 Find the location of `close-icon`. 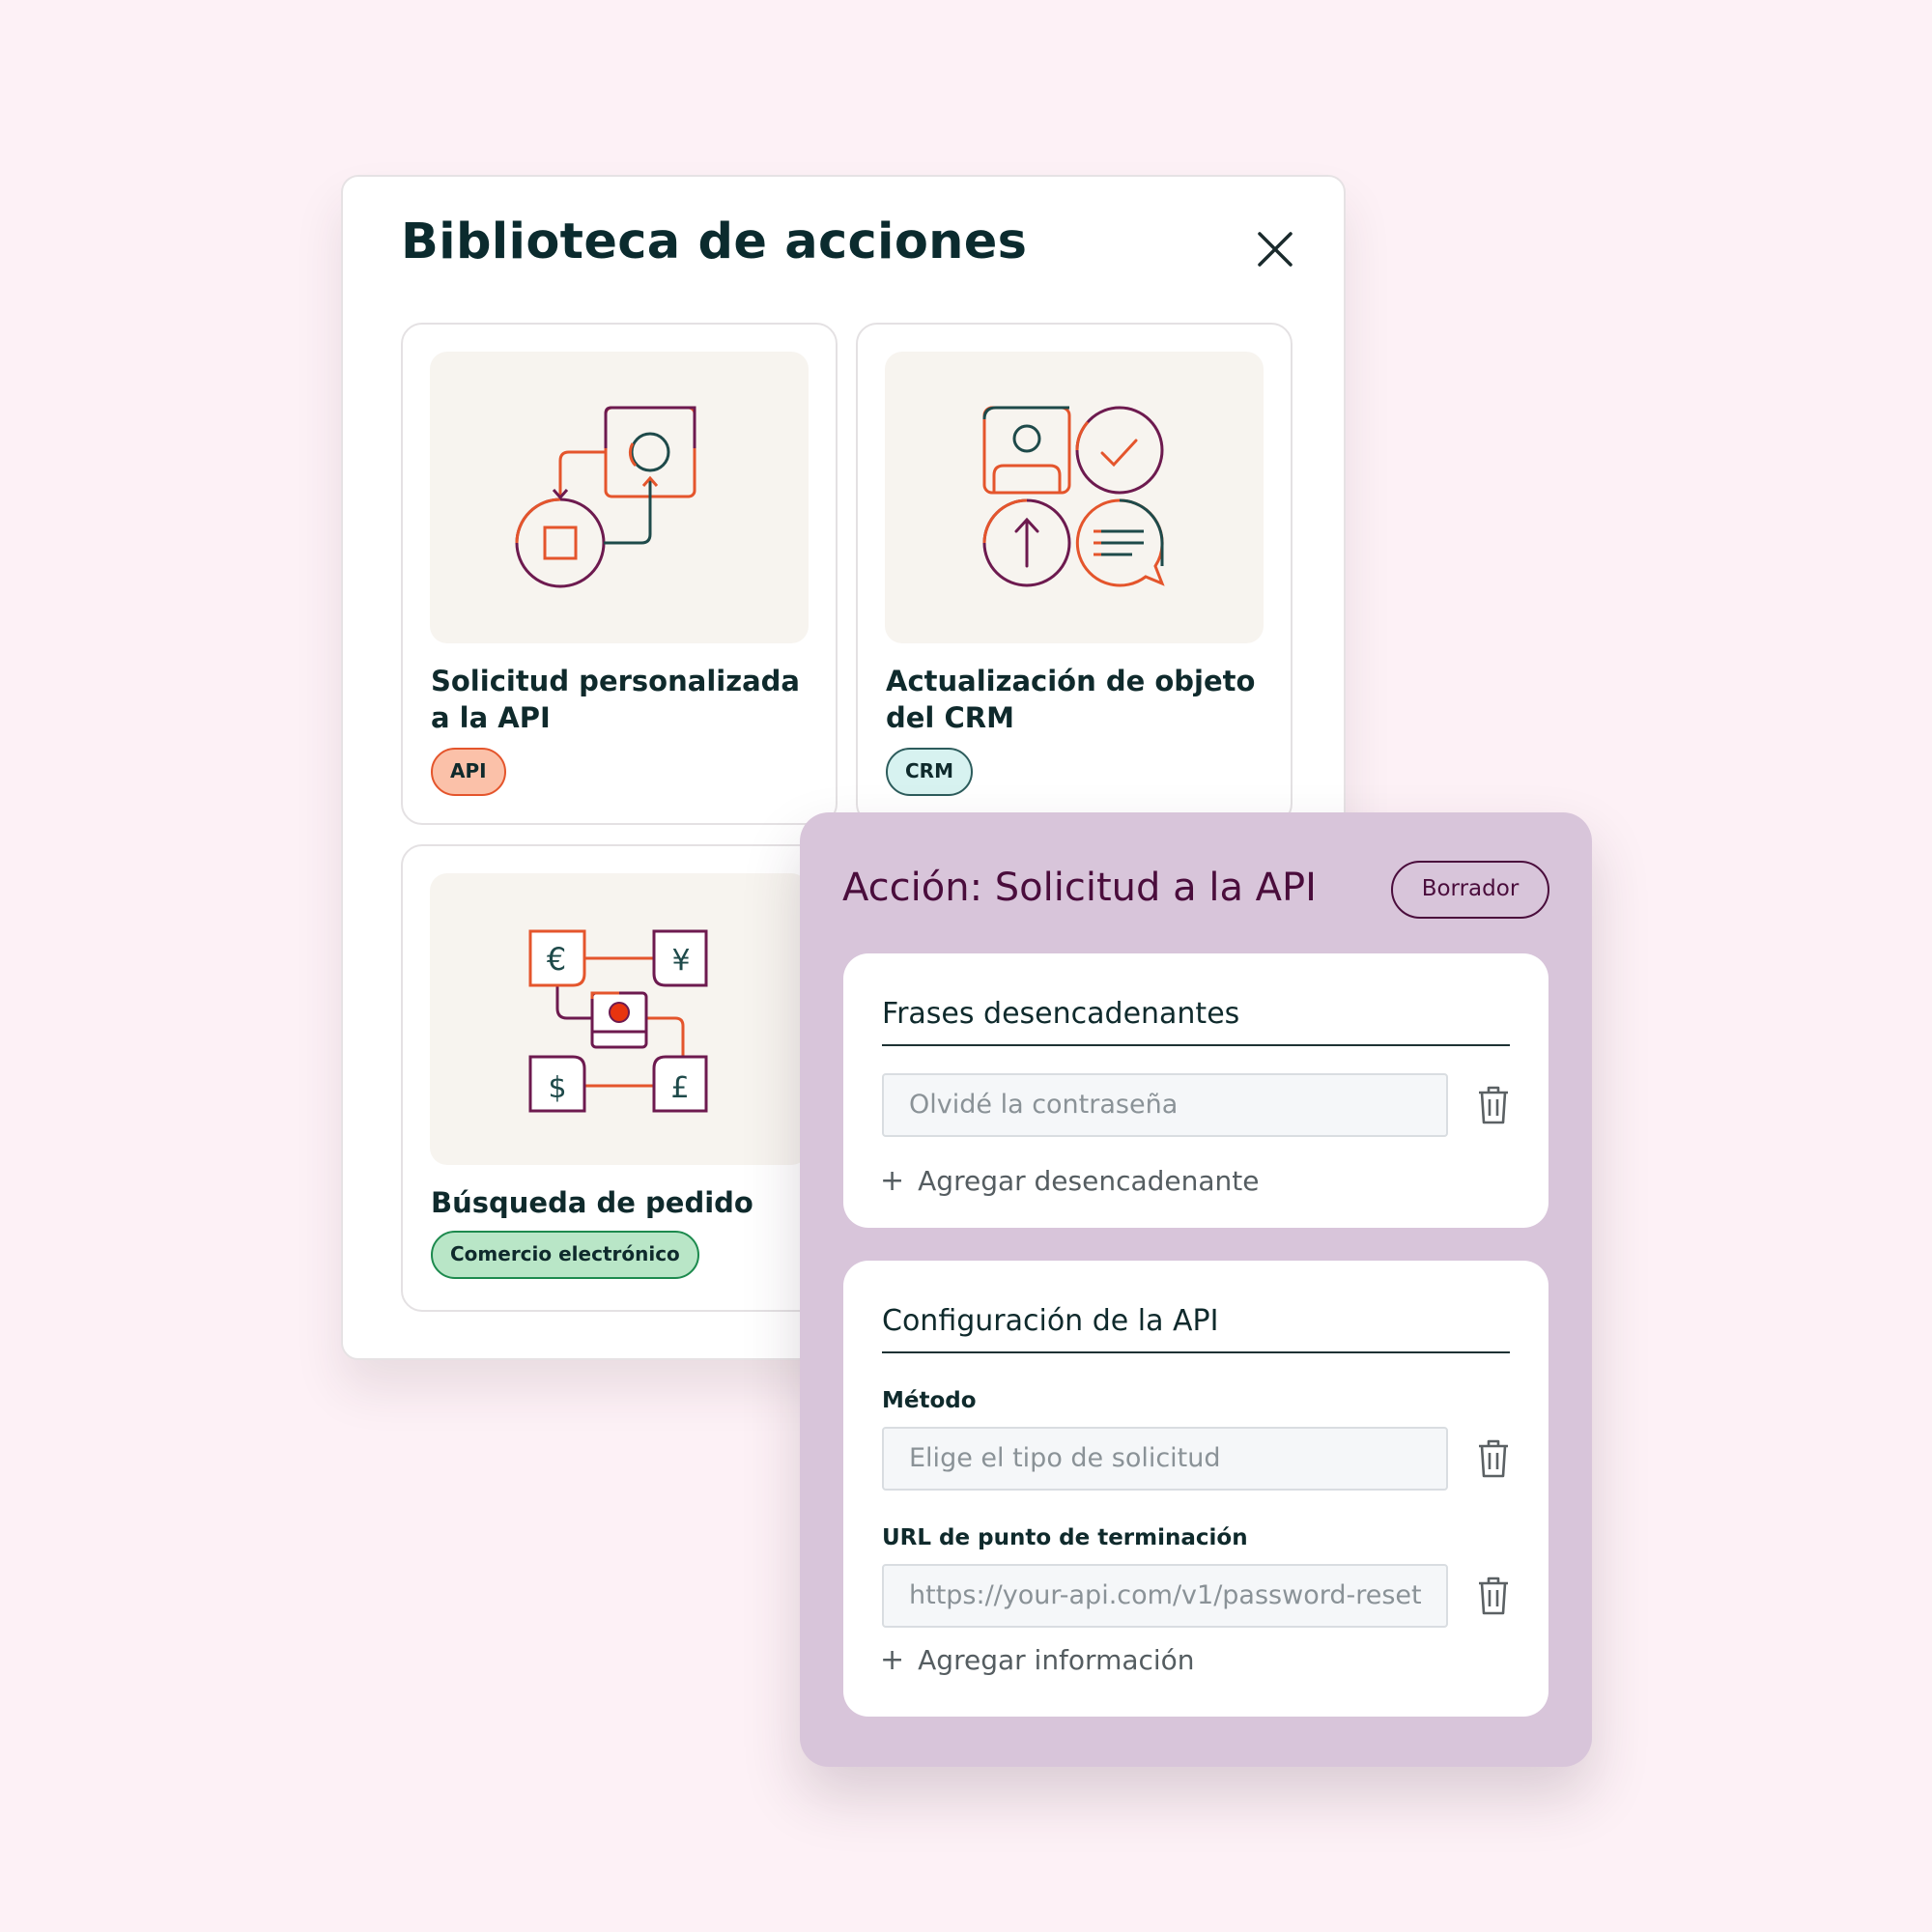

close-icon is located at coordinates (1275, 249).